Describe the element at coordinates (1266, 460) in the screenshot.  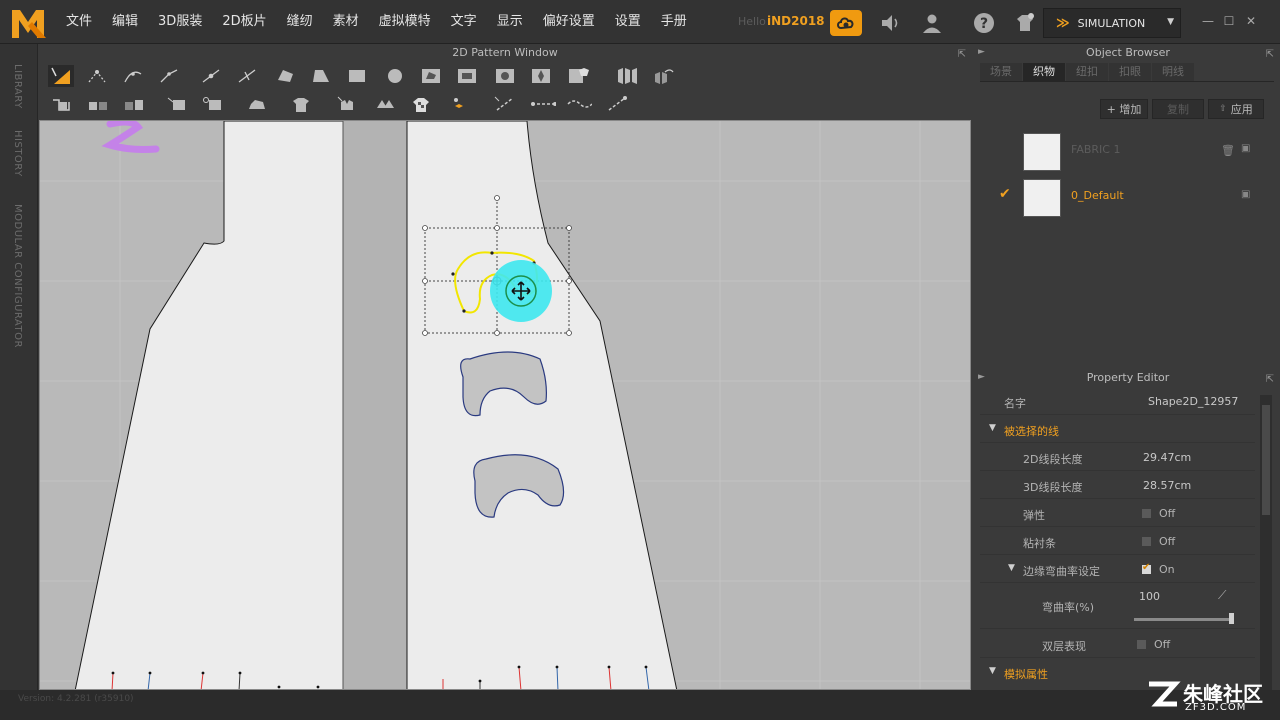
I see `property-scroll-thumb` at that location.